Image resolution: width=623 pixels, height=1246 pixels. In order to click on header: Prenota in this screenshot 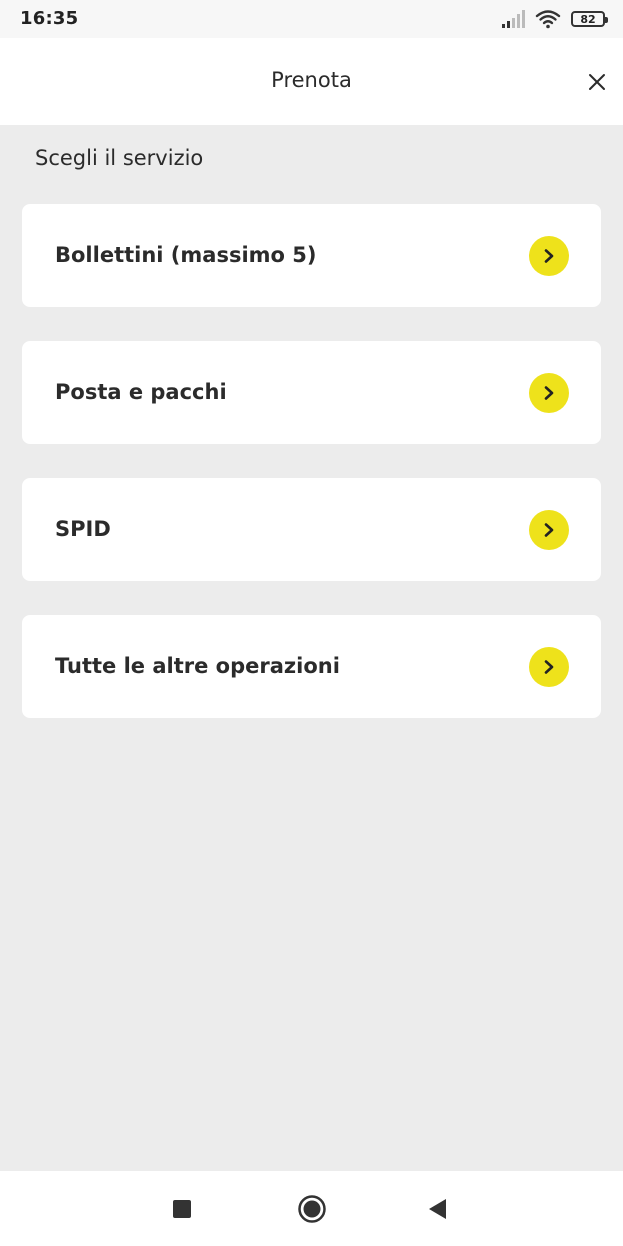, I will do `click(311, 81)`.